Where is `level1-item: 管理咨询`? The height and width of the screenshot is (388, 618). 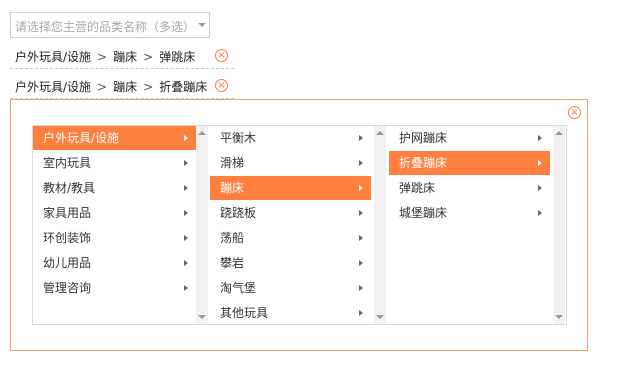 level1-item: 管理咨询 is located at coordinates (114, 288).